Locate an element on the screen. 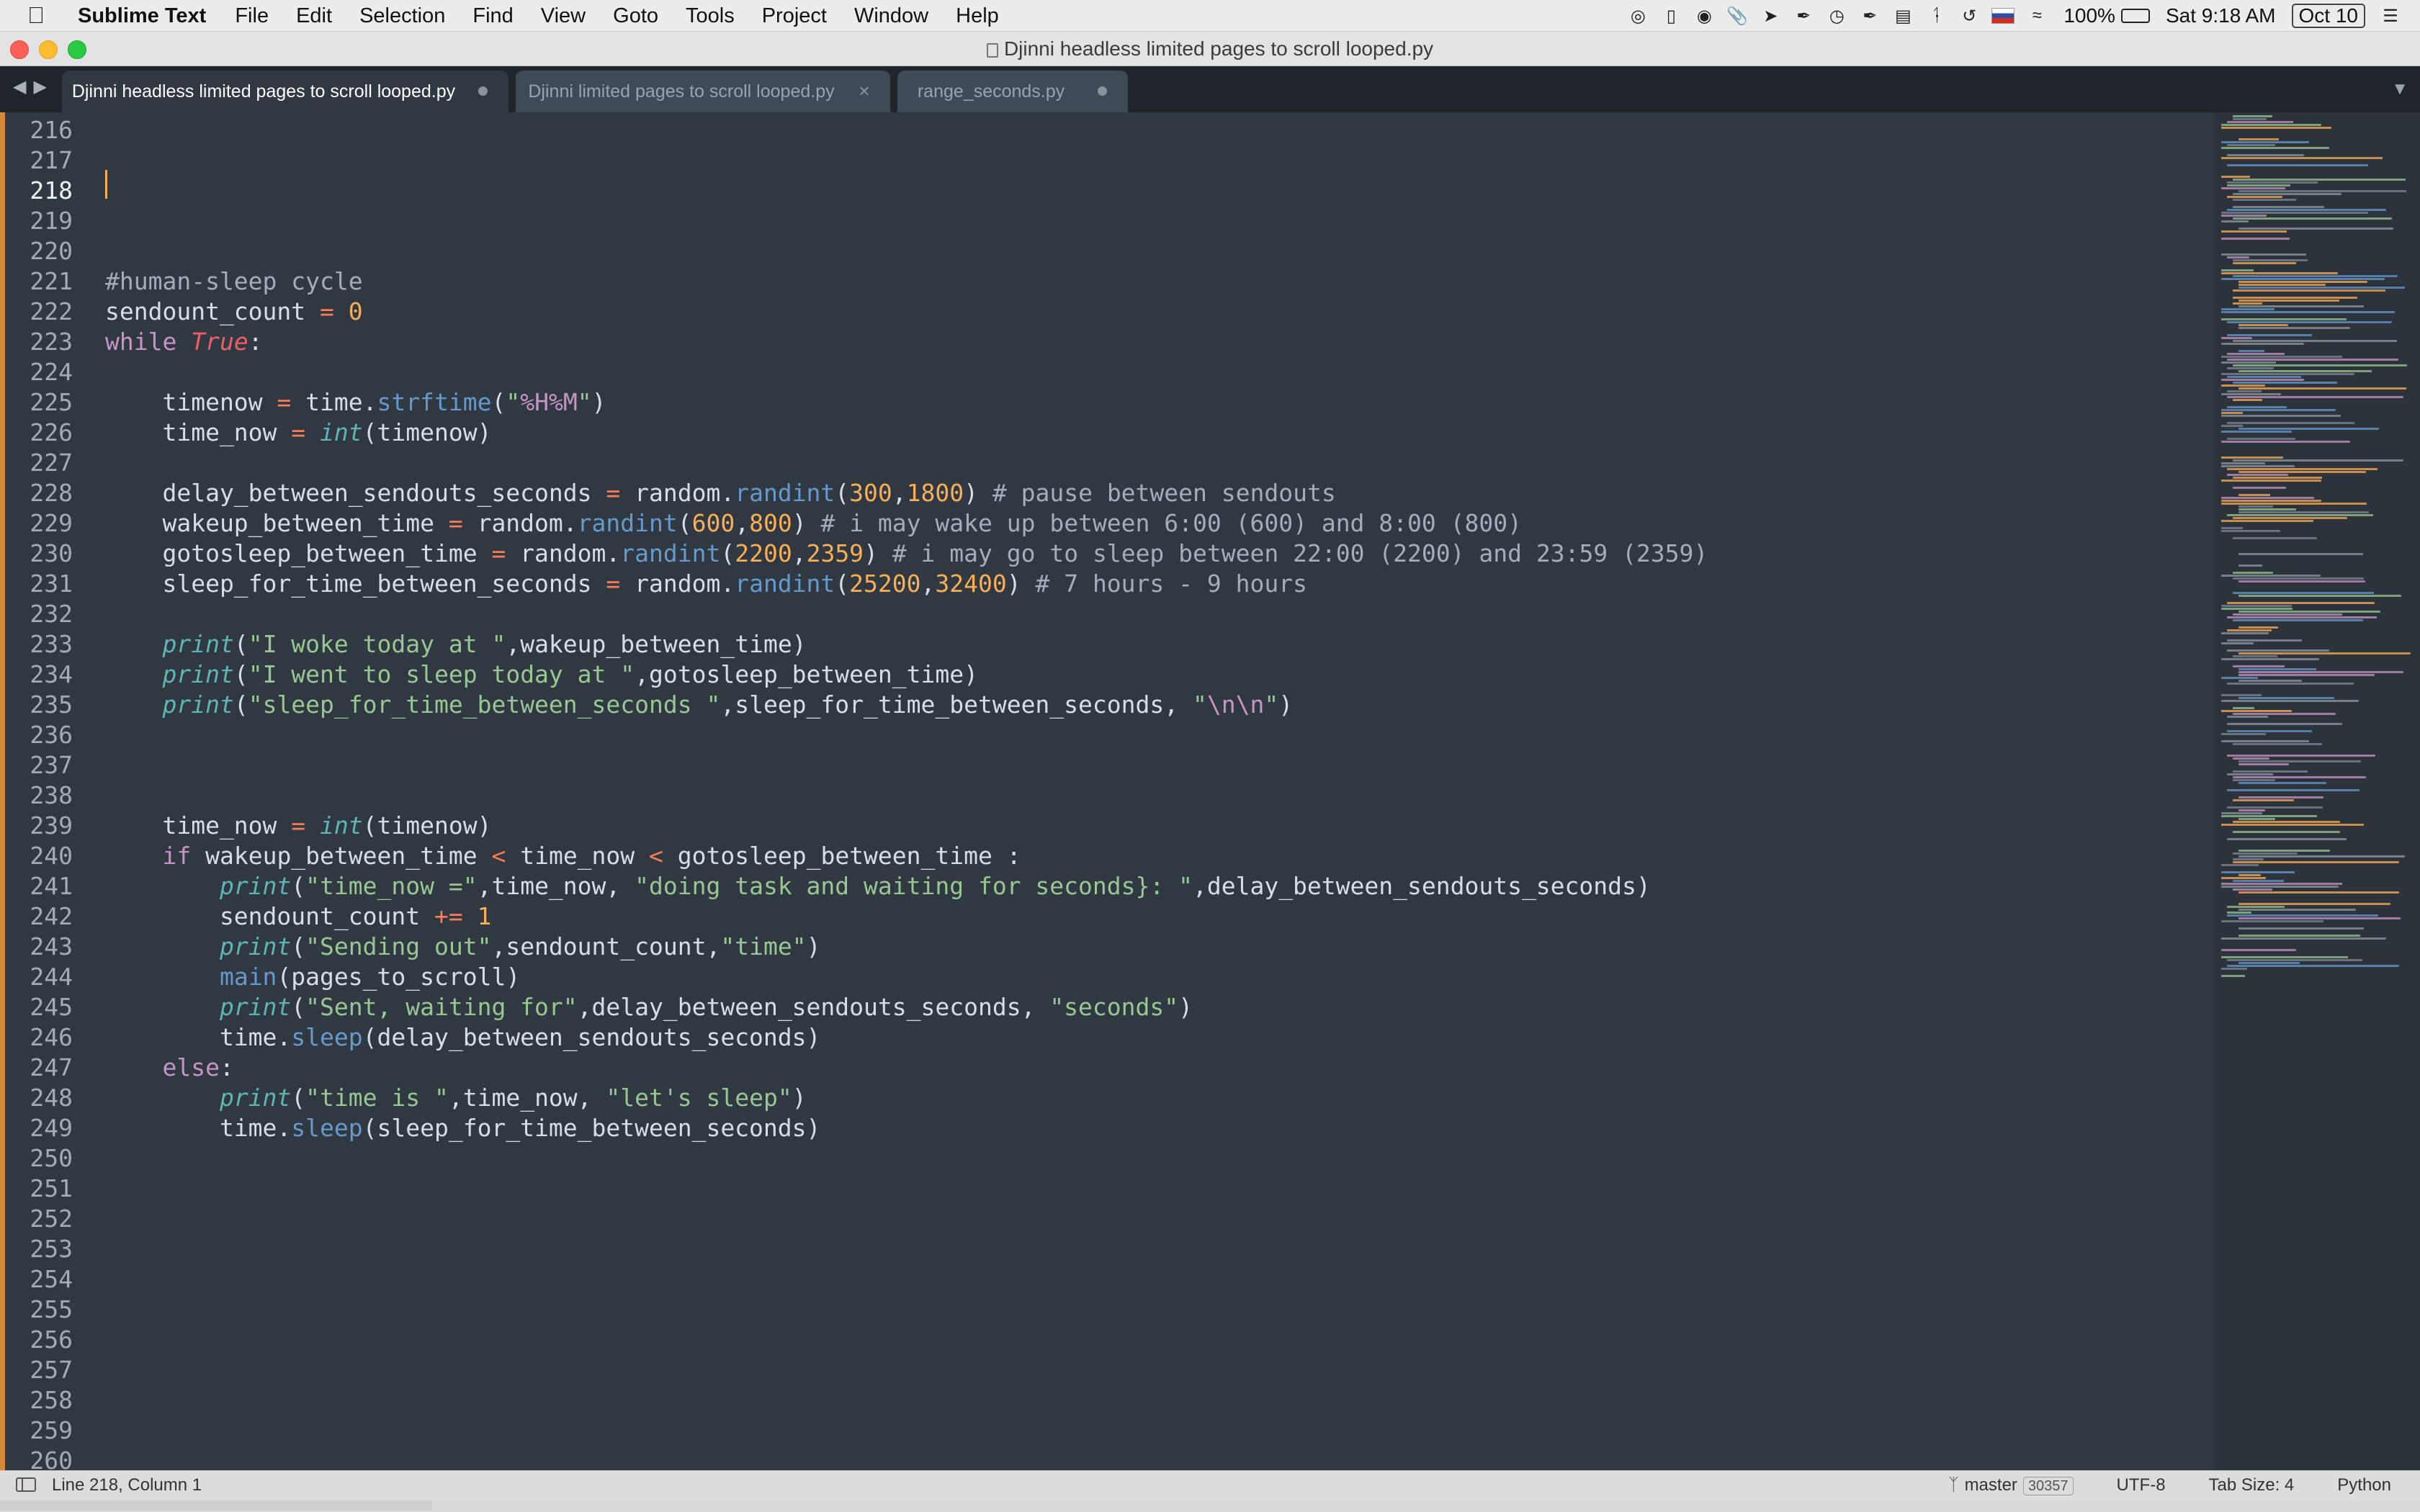 The width and height of the screenshot is (2420, 1512). line-number: 257 is located at coordinates (39, 1370).